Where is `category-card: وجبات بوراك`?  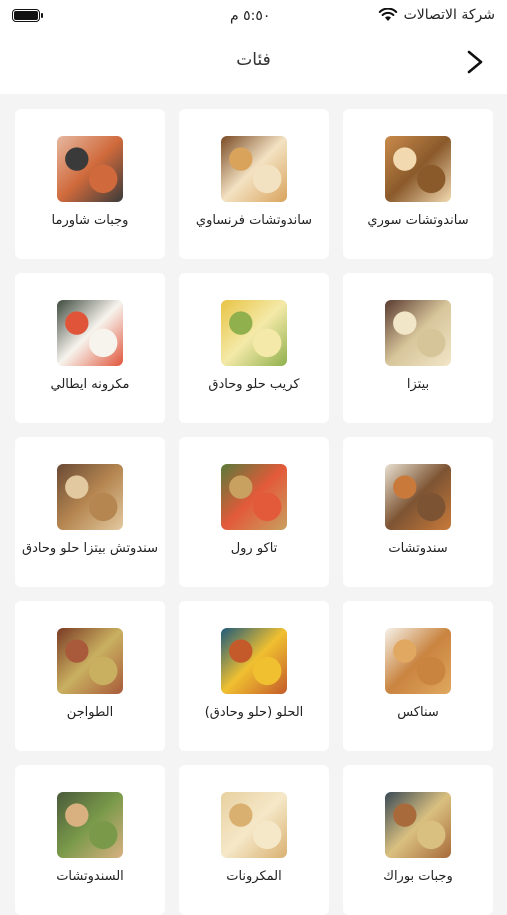 category-card: وجبات بوراك is located at coordinates (418, 840).